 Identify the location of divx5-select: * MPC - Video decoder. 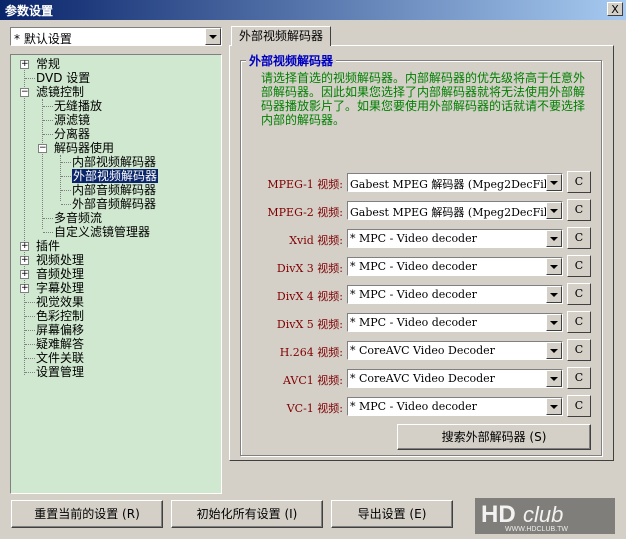
(455, 322).